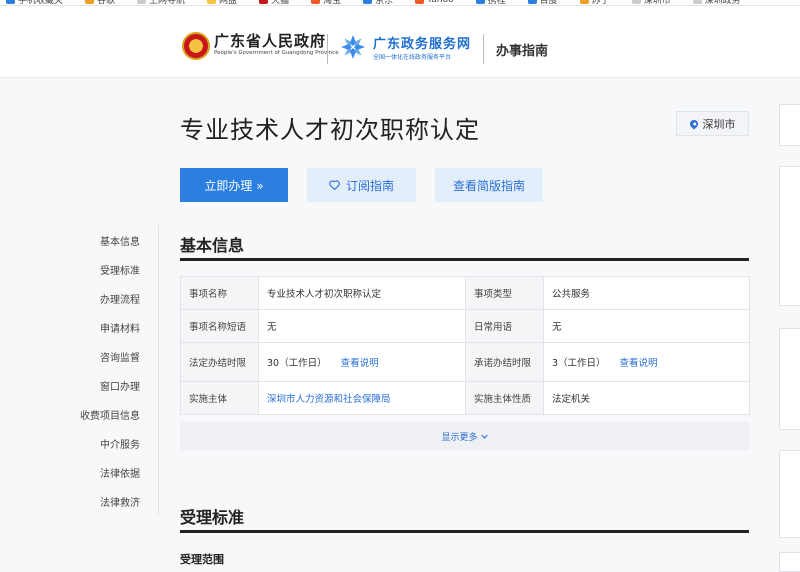  What do you see at coordinates (412, 57) in the screenshot?
I see `service-subtitle: 全国一体化在线政务服务平台` at bounding box center [412, 57].